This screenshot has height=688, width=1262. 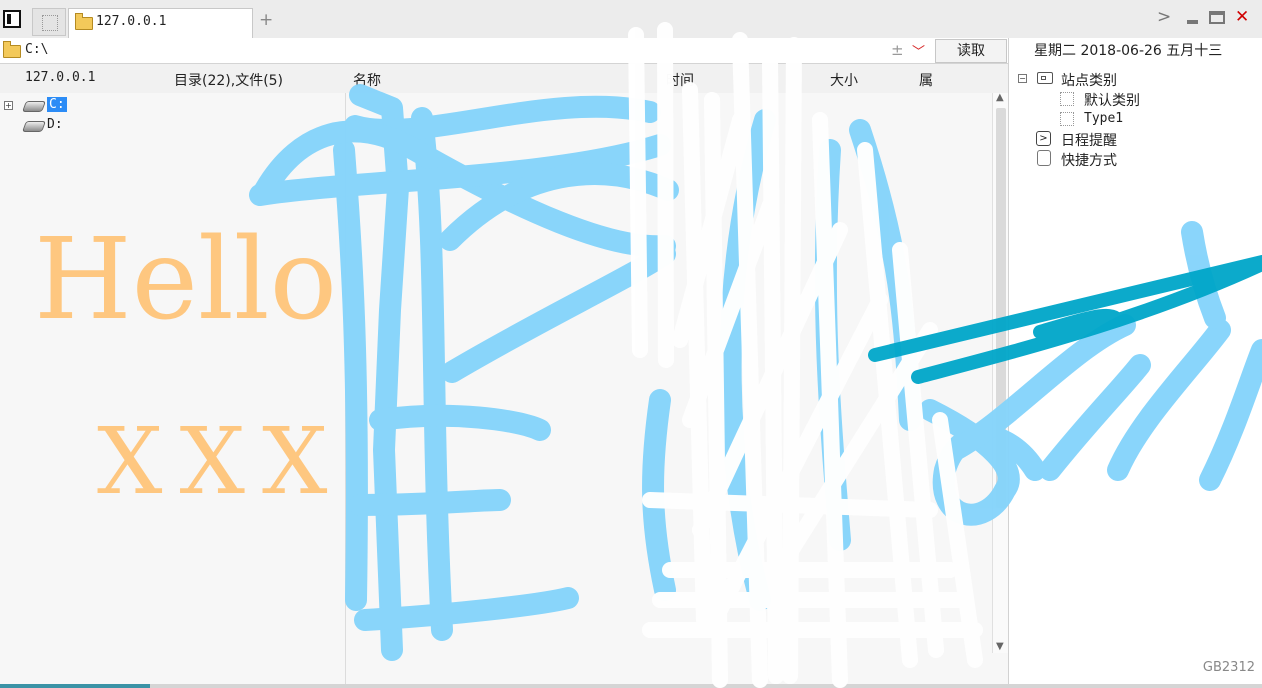 I want to click on type1-label: Type1, so click(x=1104, y=118).